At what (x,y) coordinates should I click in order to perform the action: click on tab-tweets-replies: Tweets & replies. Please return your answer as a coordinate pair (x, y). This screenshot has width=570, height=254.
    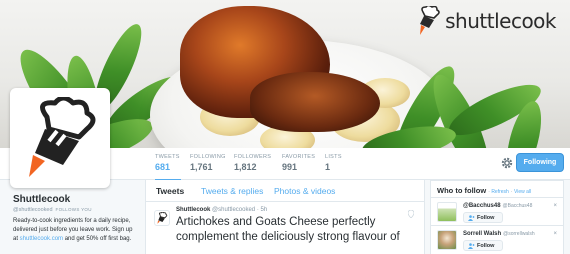
    Looking at the image, I should click on (232, 191).